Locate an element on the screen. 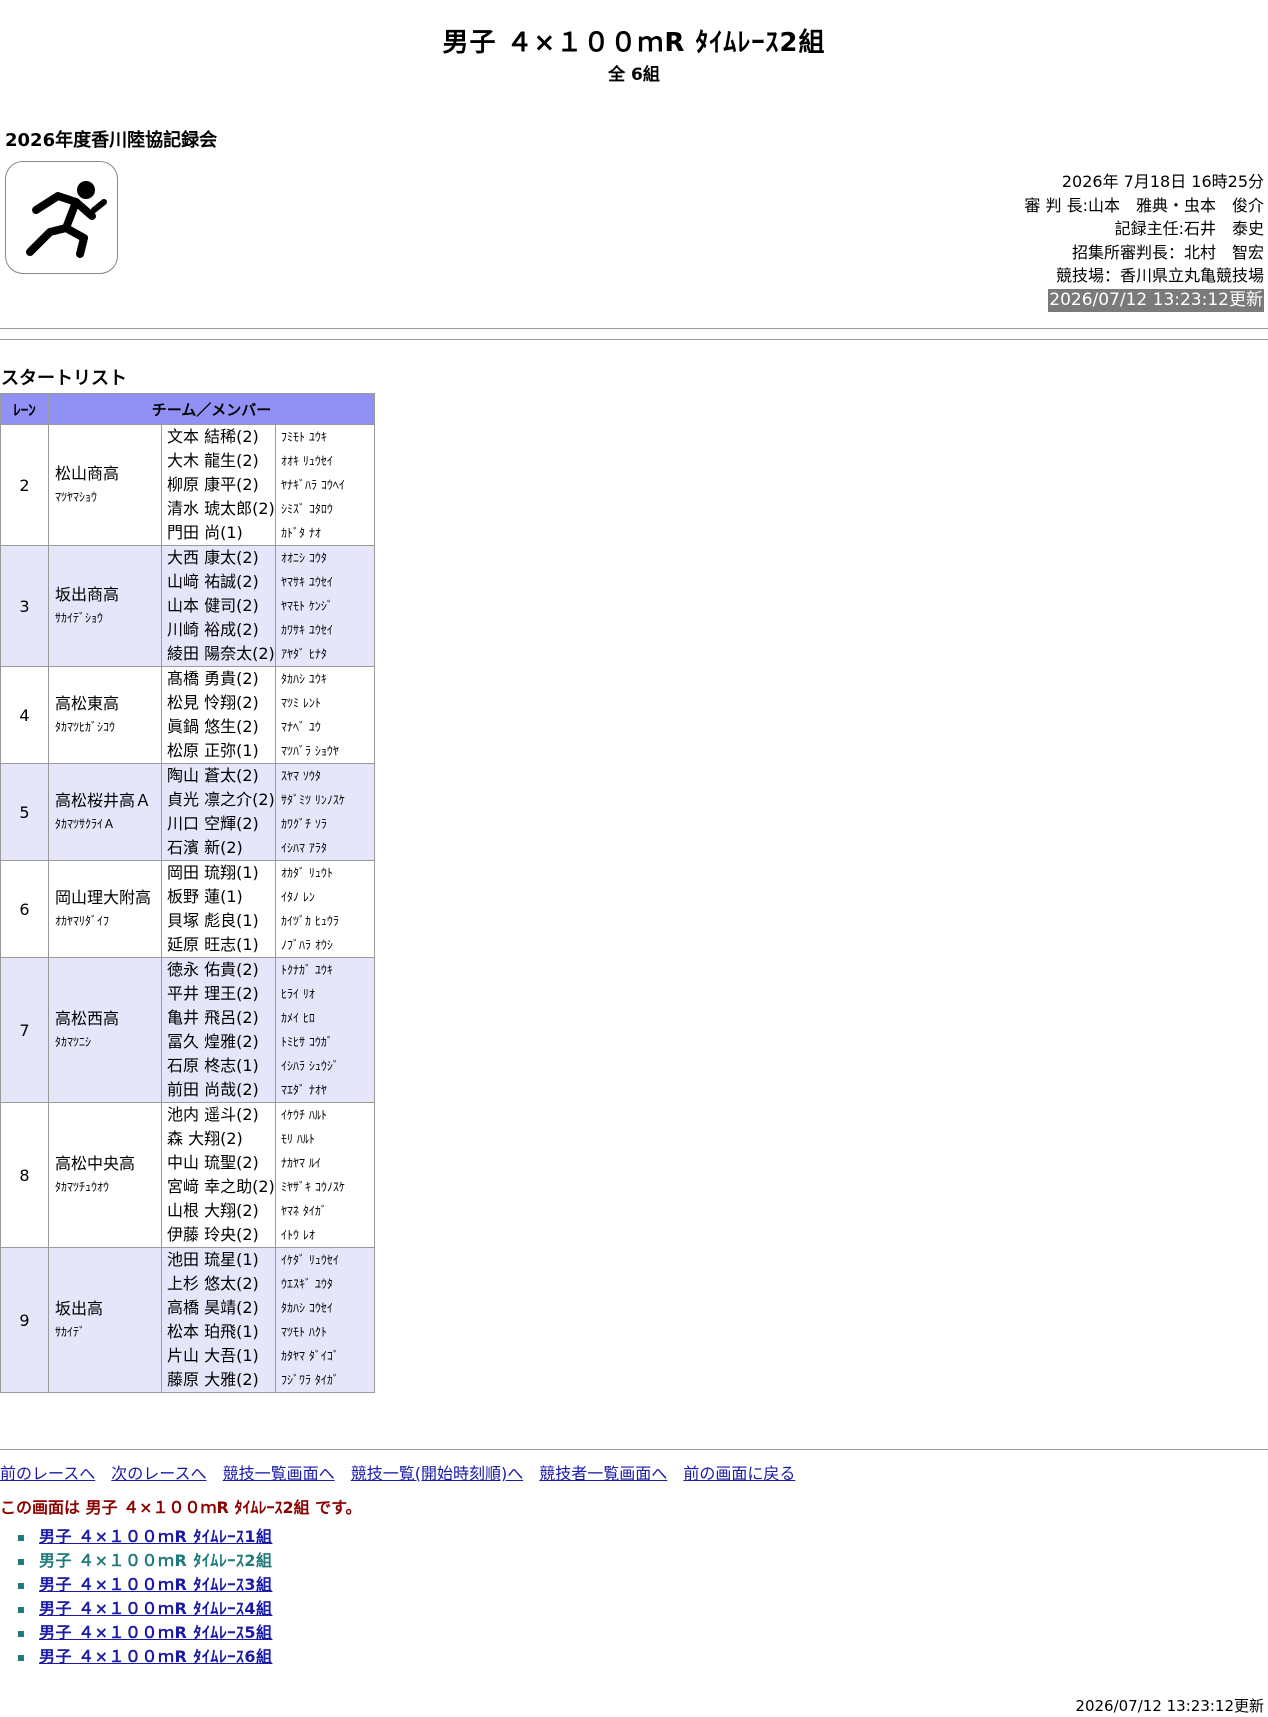 The image size is (1268, 1717). member-kana: ﾏﾂﾊﾞﾗ ｼｮｳﾔ is located at coordinates (310, 751).